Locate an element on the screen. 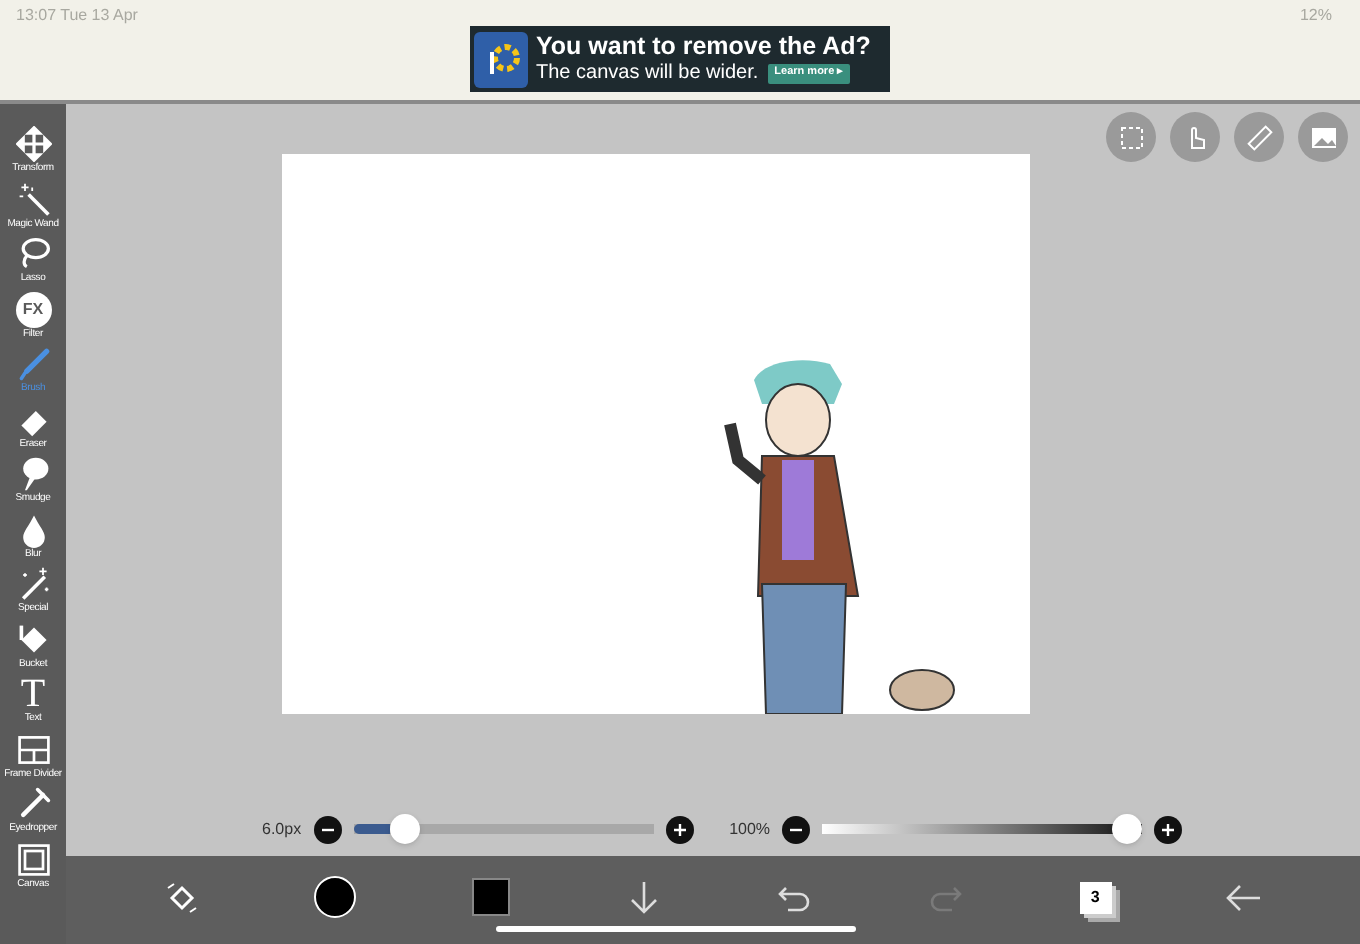 This screenshot has height=944, width=1360. battery-level: 12% is located at coordinates (1315, 16).